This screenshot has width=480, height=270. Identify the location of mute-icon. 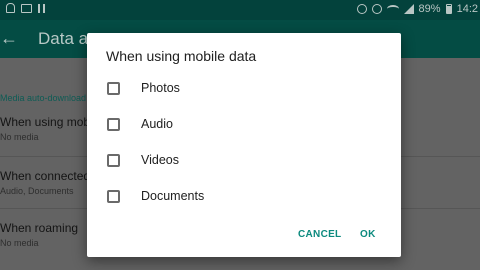
(361, 9).